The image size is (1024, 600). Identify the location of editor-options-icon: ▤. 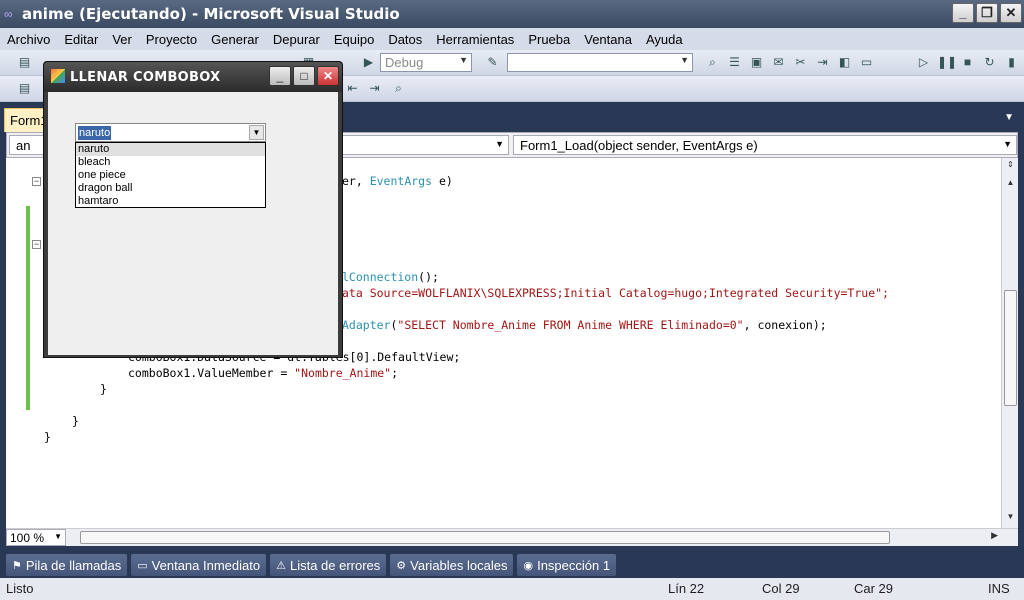
(24, 88).